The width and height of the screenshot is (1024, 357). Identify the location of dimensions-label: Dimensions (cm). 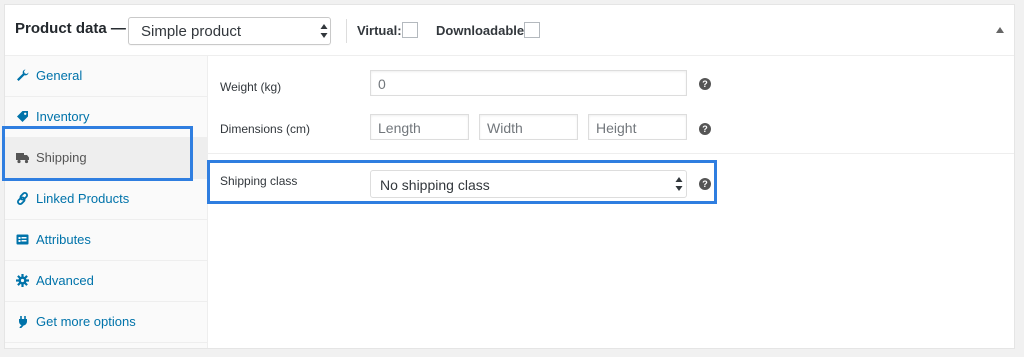
(265, 129).